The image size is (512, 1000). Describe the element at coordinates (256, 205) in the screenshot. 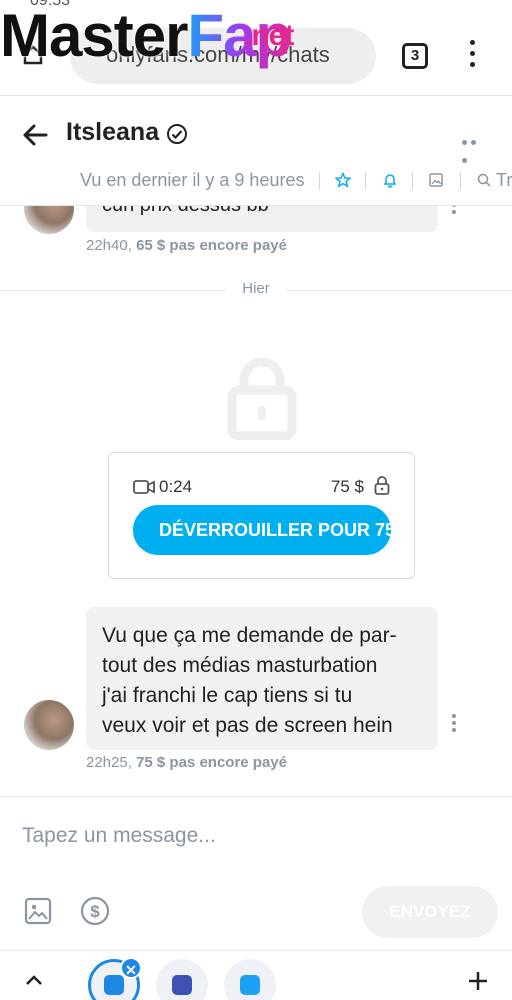

I see `header-divider` at that location.